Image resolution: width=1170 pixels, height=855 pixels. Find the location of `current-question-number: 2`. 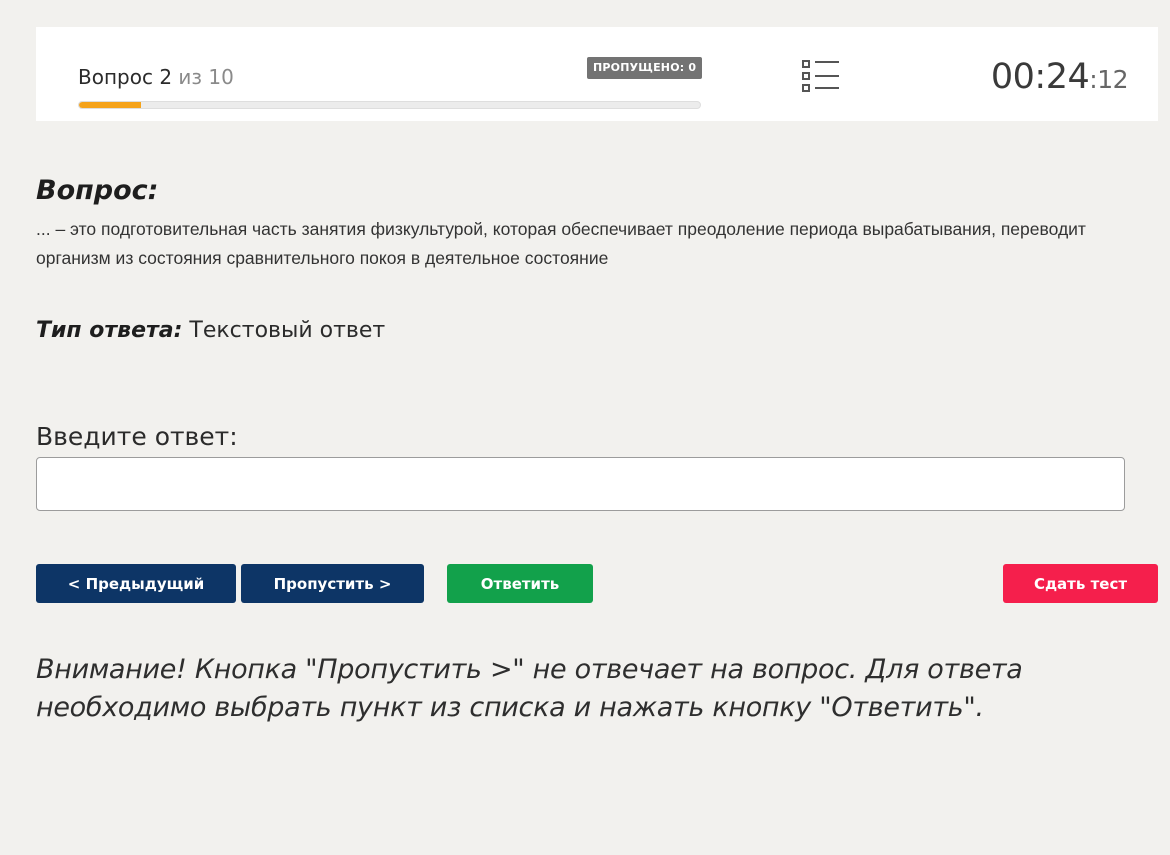

current-question-number: 2 is located at coordinates (166, 77).